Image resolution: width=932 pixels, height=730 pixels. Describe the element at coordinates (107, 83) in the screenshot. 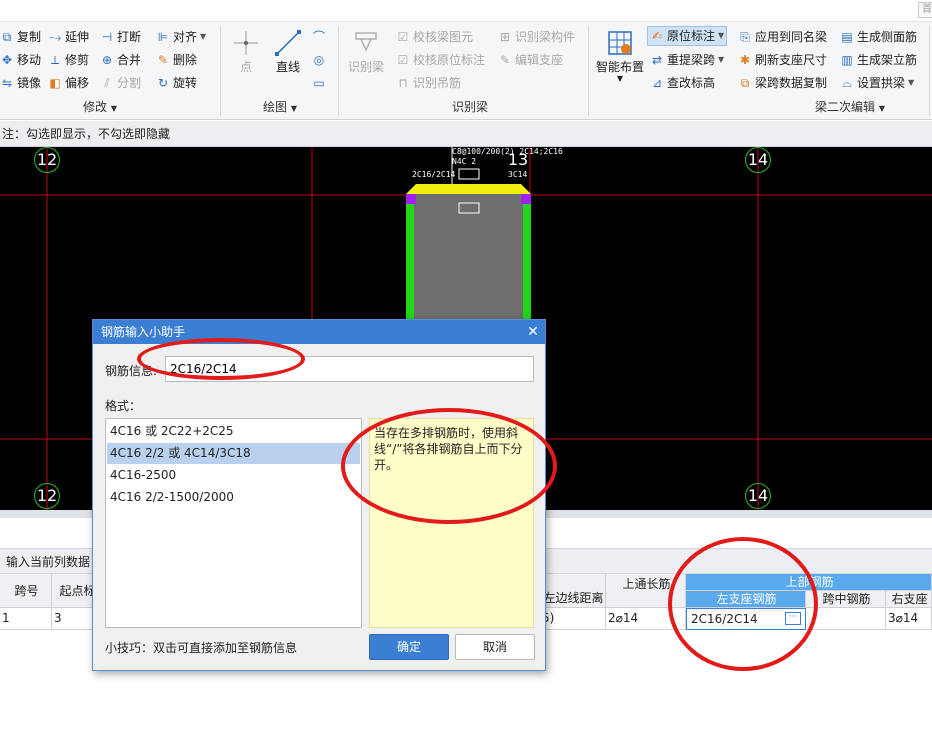

I see `split-icon: ⫽` at that location.